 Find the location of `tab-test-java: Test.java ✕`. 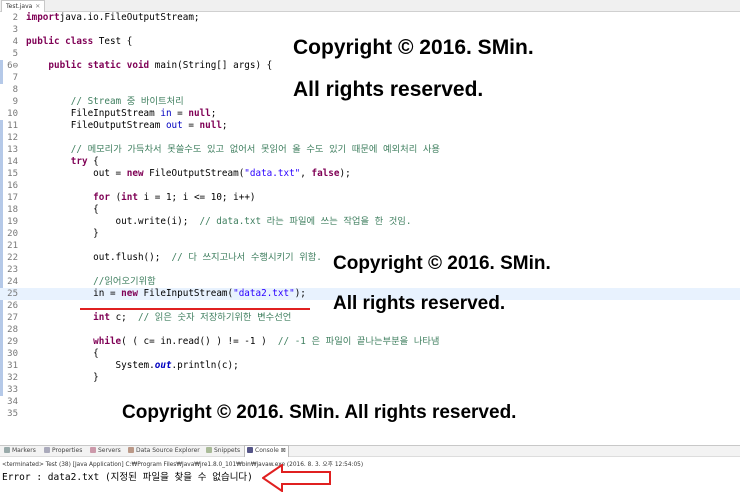

tab-test-java: Test.java ✕ is located at coordinates (23, 6).